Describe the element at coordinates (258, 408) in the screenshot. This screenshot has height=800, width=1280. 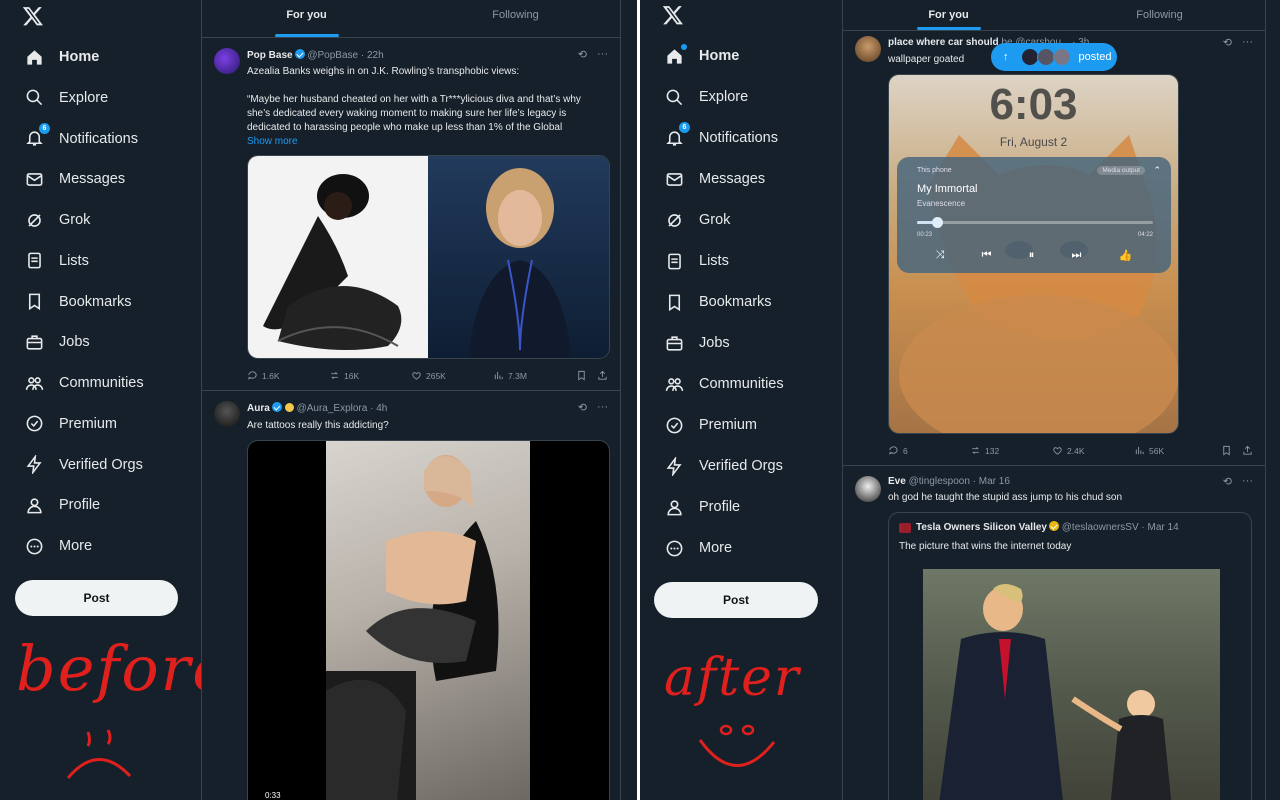
I see `author-name: Aura` at that location.